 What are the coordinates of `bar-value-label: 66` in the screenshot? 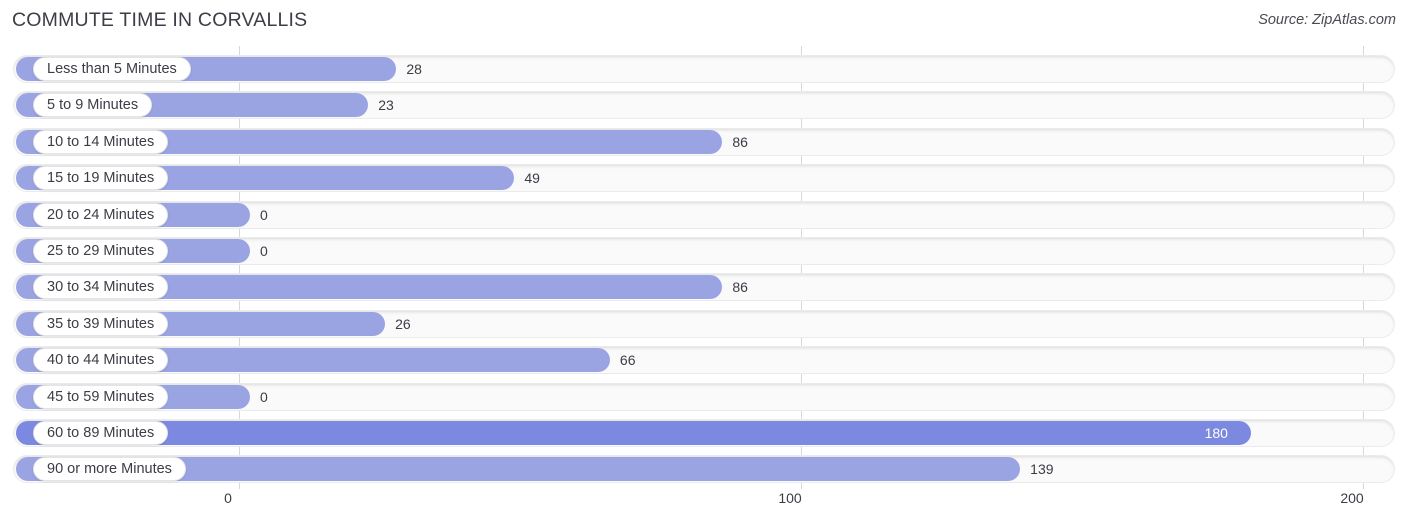 It's located at (627, 360).